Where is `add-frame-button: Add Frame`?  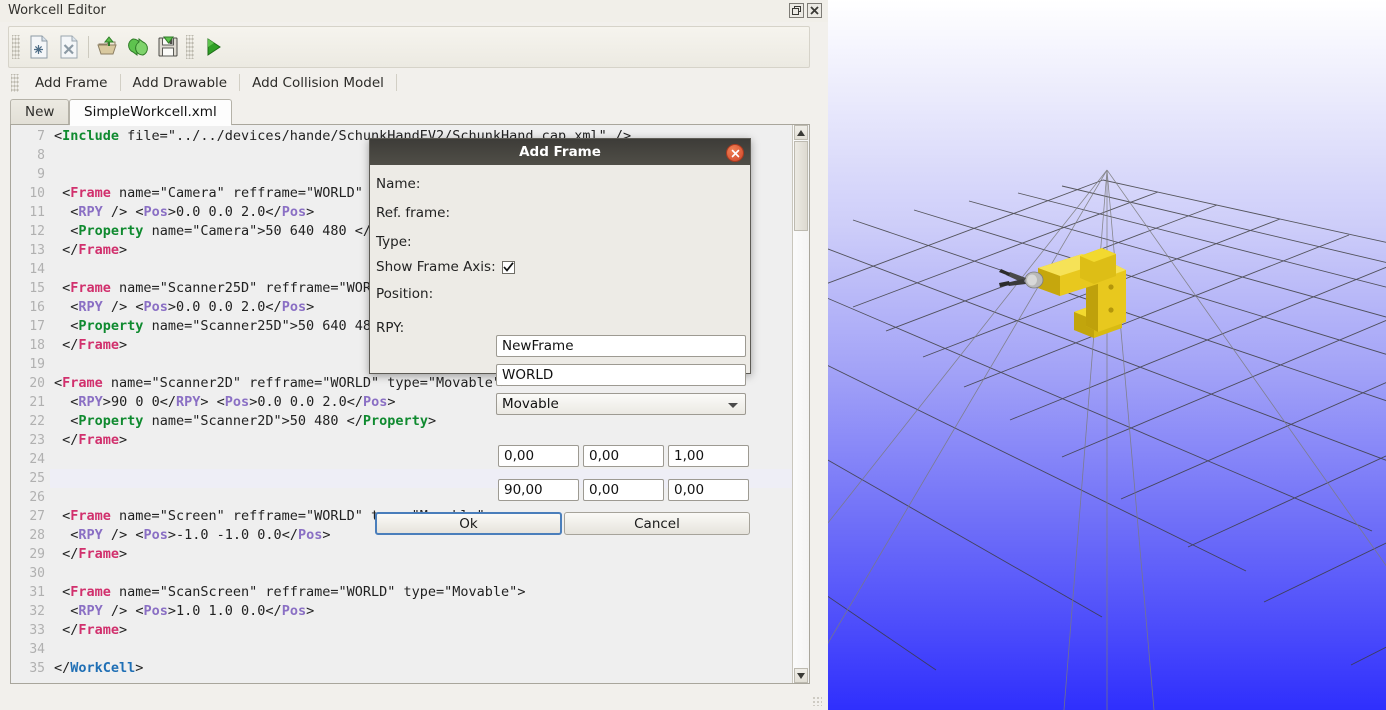 add-frame-button: Add Frame is located at coordinates (71, 83).